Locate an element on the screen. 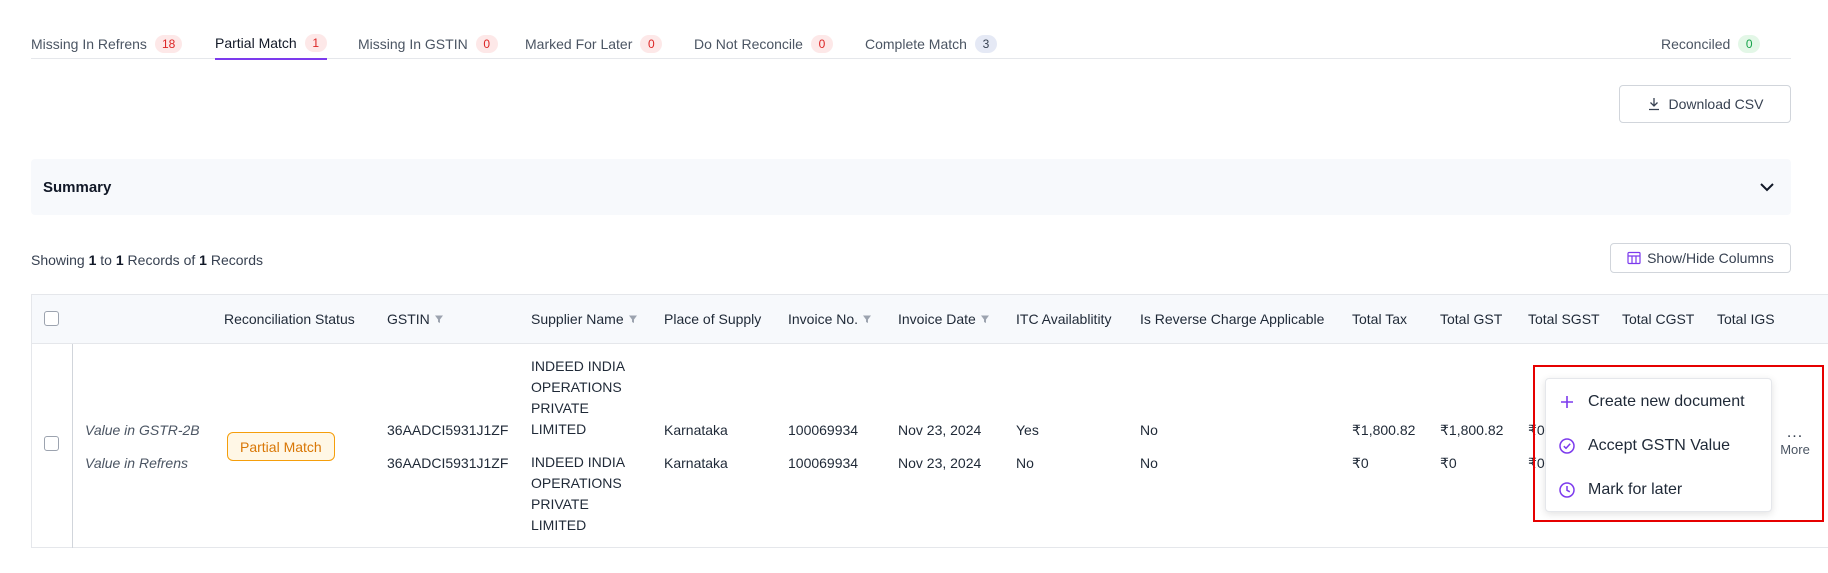  download-csv-button: Download CSV is located at coordinates (1705, 104).